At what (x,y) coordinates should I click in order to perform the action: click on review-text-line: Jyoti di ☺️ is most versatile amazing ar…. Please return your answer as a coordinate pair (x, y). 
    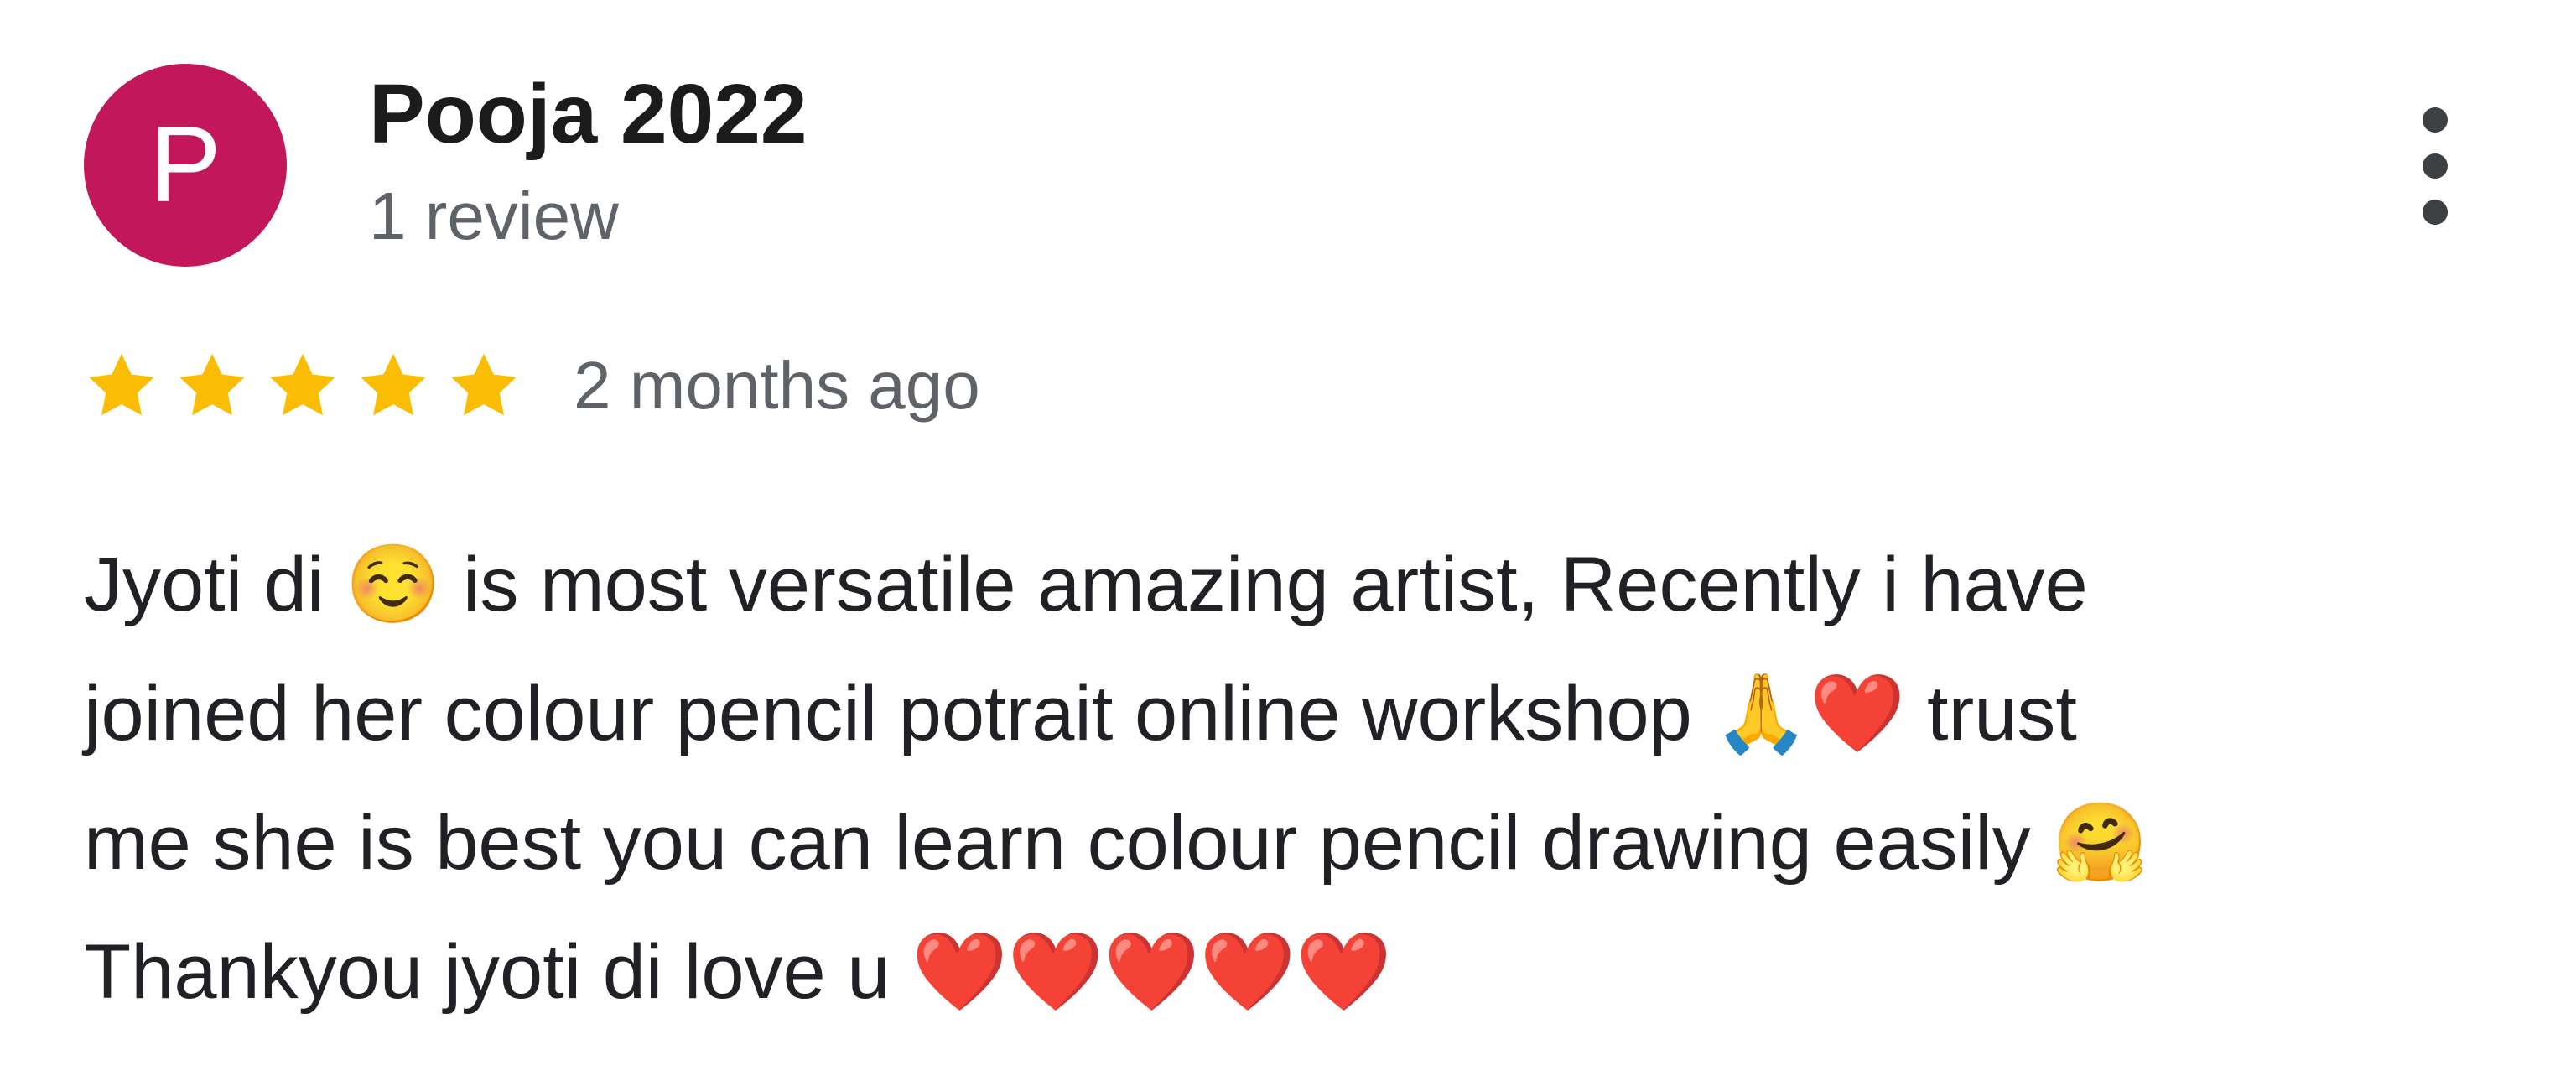
    Looking at the image, I should click on (1086, 585).